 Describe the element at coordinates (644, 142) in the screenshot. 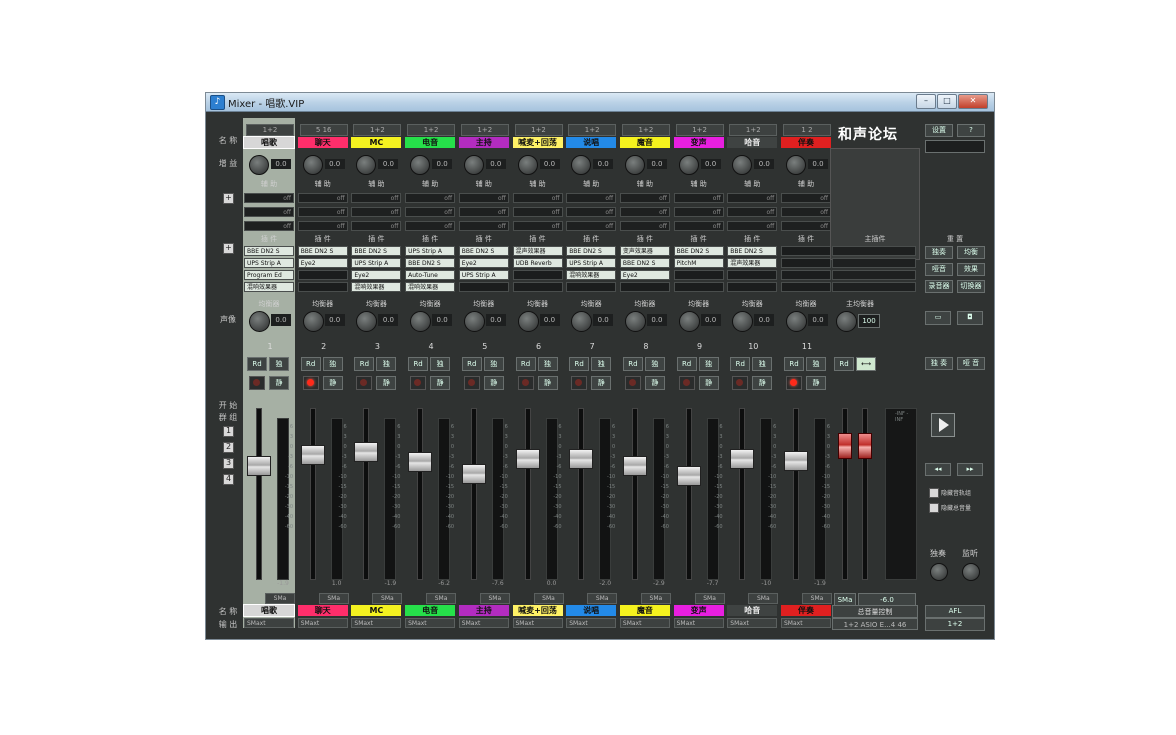

I see `channel-name: 魔音` at that location.